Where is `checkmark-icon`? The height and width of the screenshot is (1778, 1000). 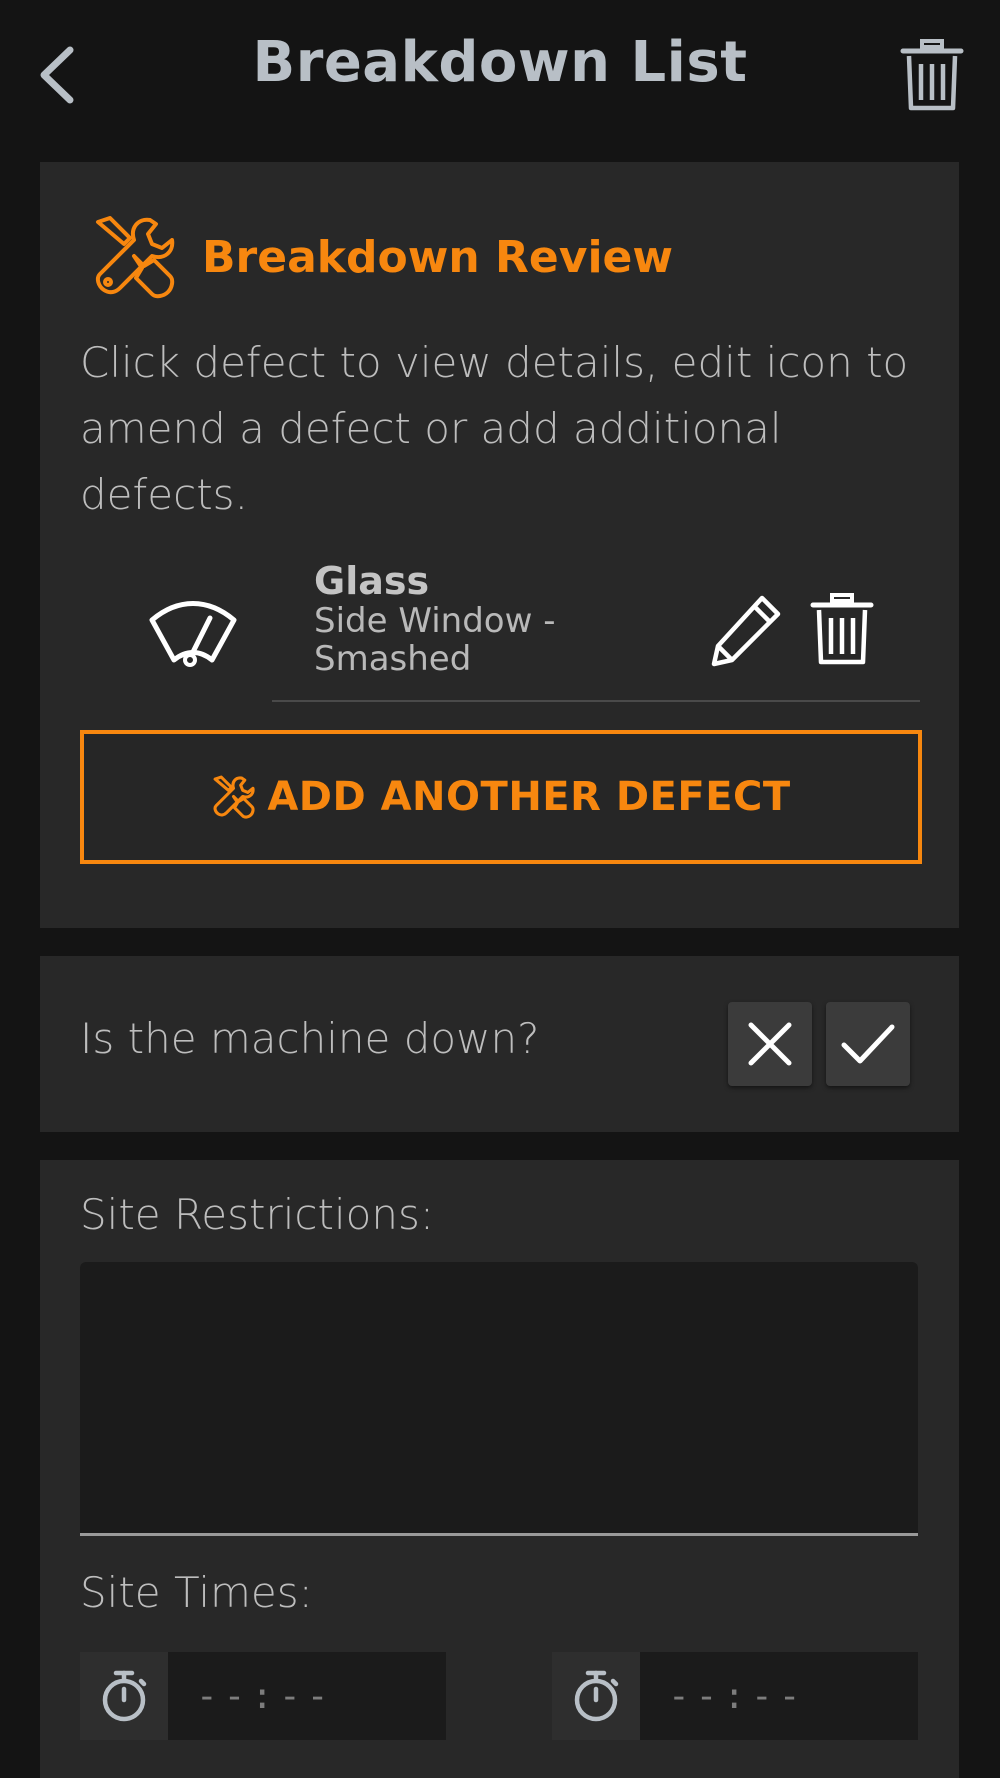 checkmark-icon is located at coordinates (868, 1044).